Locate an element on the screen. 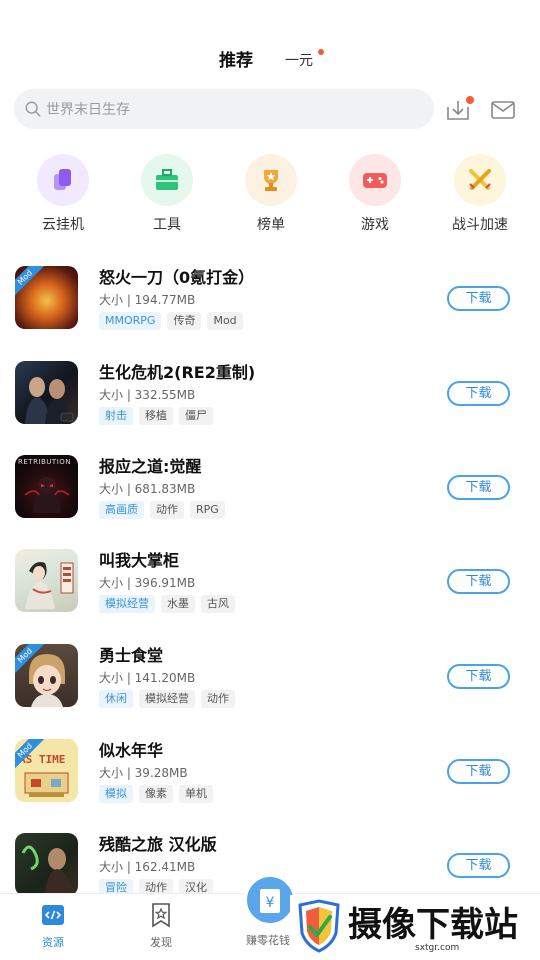  tag-list: 休闲 模拟经营 动作 is located at coordinates (167, 699).